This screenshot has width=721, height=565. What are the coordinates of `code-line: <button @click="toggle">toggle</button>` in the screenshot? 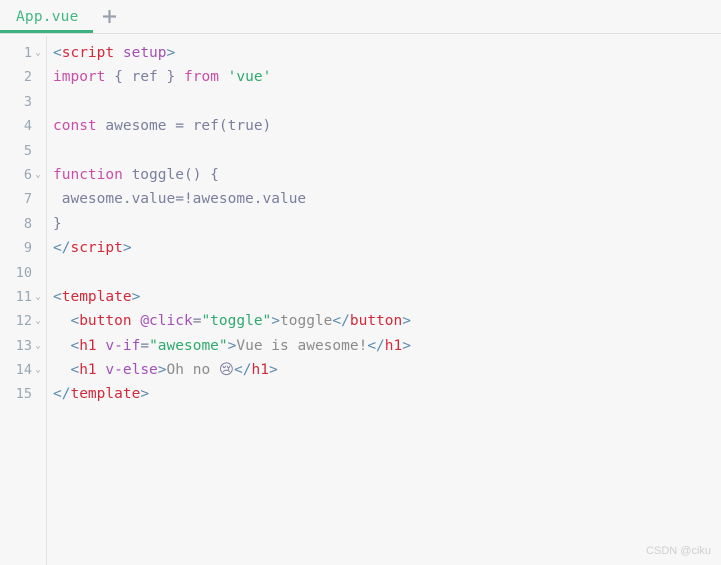 It's located at (387, 321).